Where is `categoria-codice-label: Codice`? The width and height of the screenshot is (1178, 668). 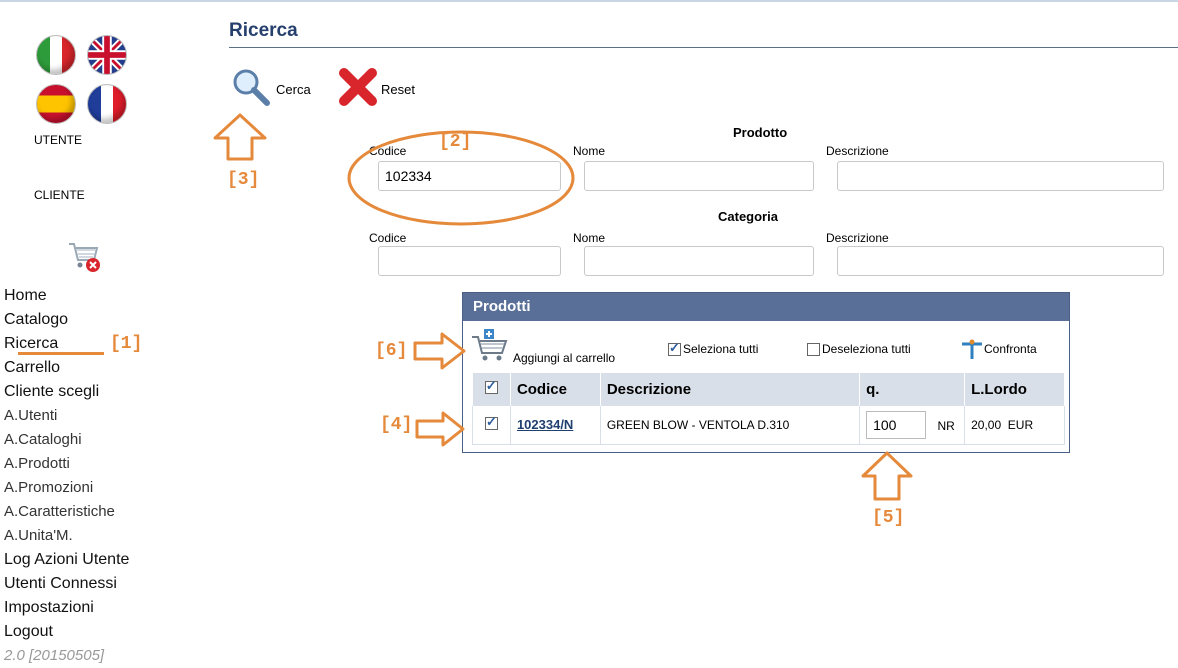 categoria-codice-label: Codice is located at coordinates (388, 238).